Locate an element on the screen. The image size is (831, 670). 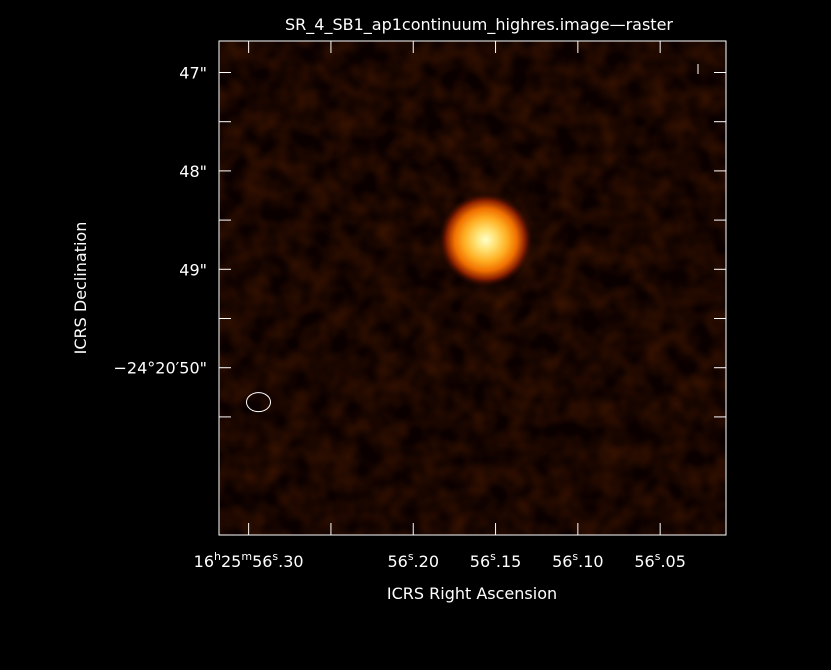
source-emission is located at coordinates (485, 239).